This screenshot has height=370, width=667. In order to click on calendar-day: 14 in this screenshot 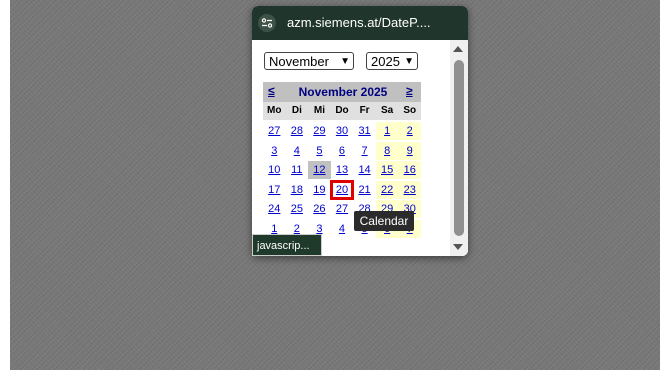, I will do `click(364, 170)`.